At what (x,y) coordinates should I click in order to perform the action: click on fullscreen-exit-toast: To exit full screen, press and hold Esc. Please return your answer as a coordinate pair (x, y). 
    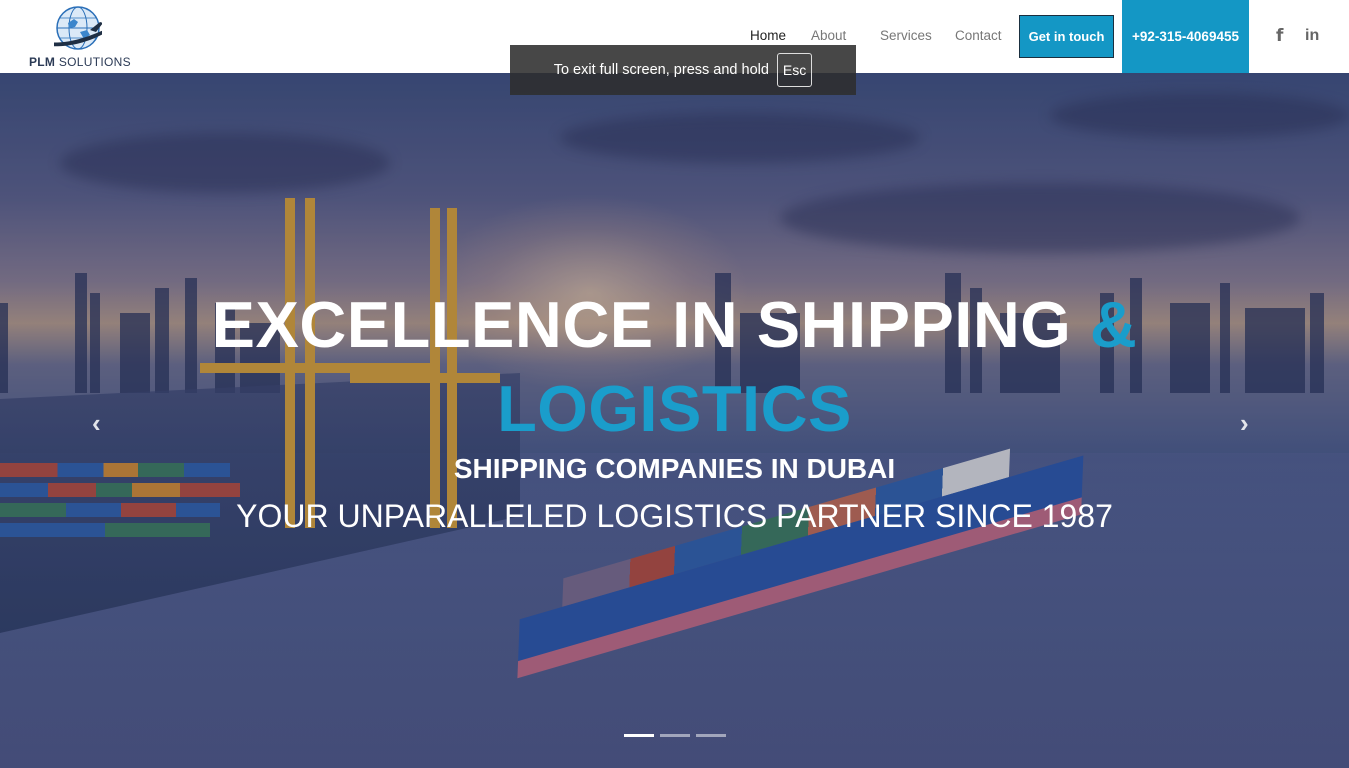
    Looking at the image, I should click on (683, 70).